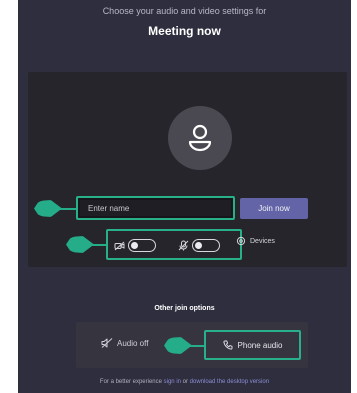 The image size is (357, 393). I want to click on devices-label: Devices, so click(262, 241).